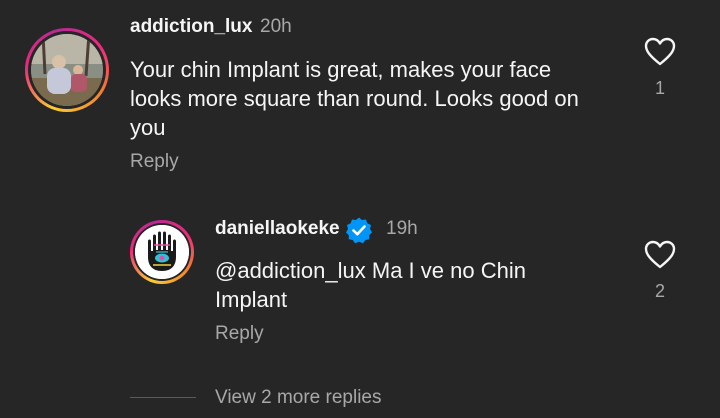  I want to click on comment-reply-button: Reply, so click(154, 162).